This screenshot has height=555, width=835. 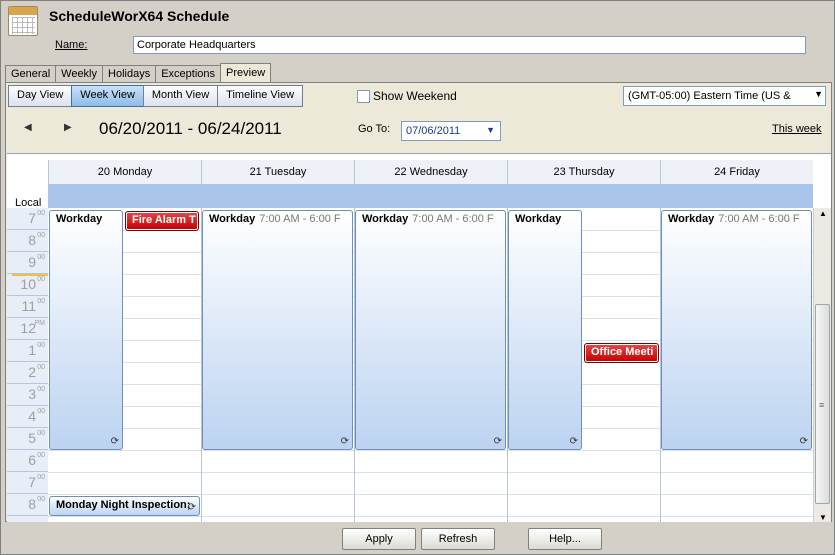 I want to click on scrollbar-thumb: ≡, so click(x=822, y=404).